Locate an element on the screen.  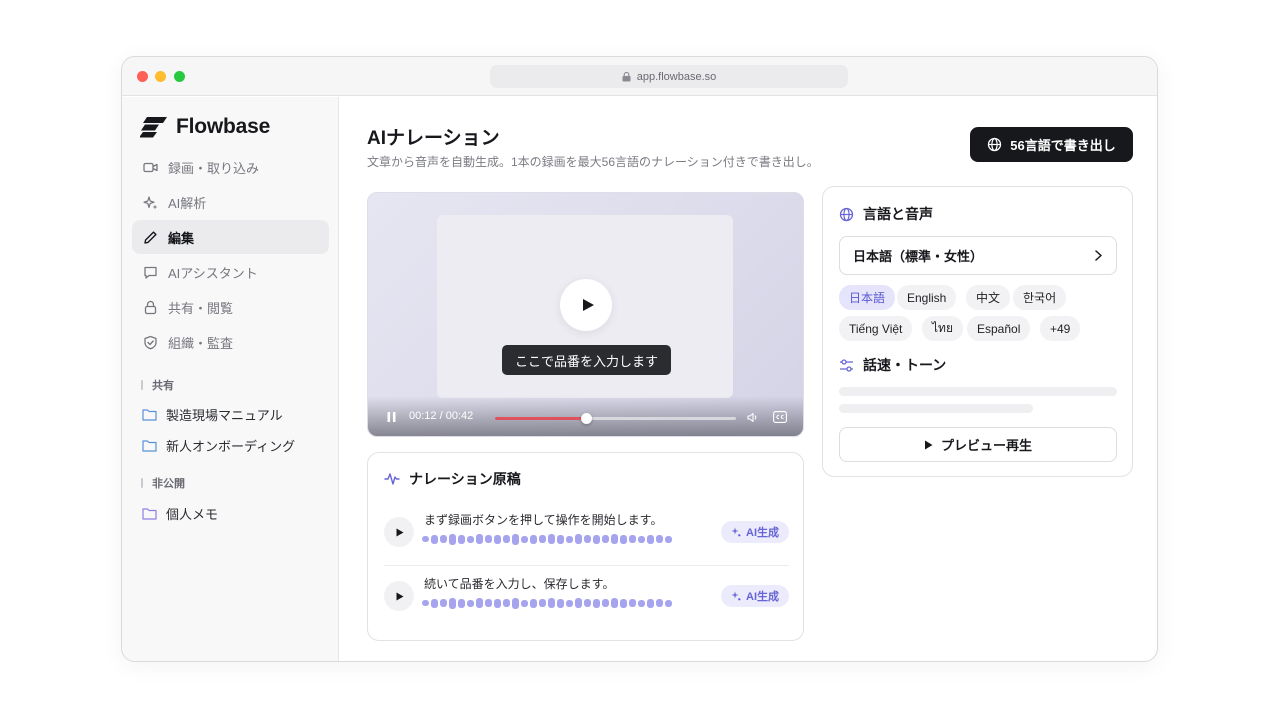
sidebar-item-ai-assistant: AIアシスタント is located at coordinates (230, 272).